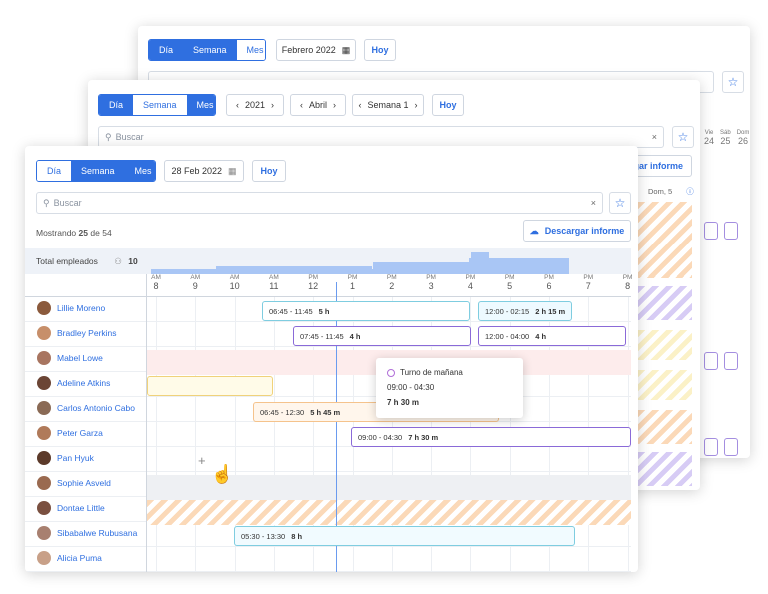 Image resolution: width=768 pixels, height=594 pixels. I want to click on back-day: Sáb 25, so click(725, 138).